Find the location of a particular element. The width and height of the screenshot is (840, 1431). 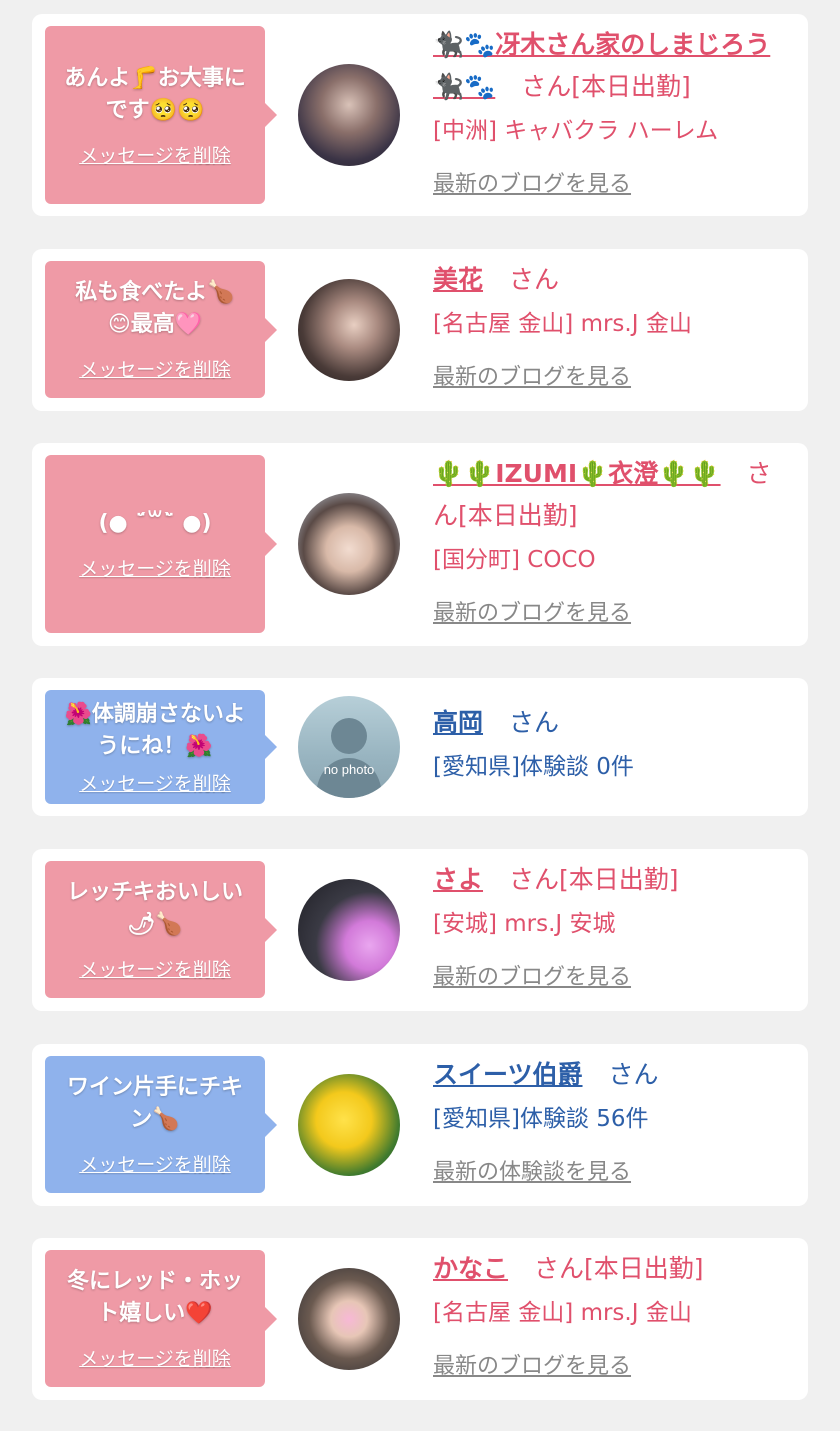

message-bubble: 🌺体調崩さないよ うにね！🌺 メッセージを削除 is located at coordinates (161, 747).